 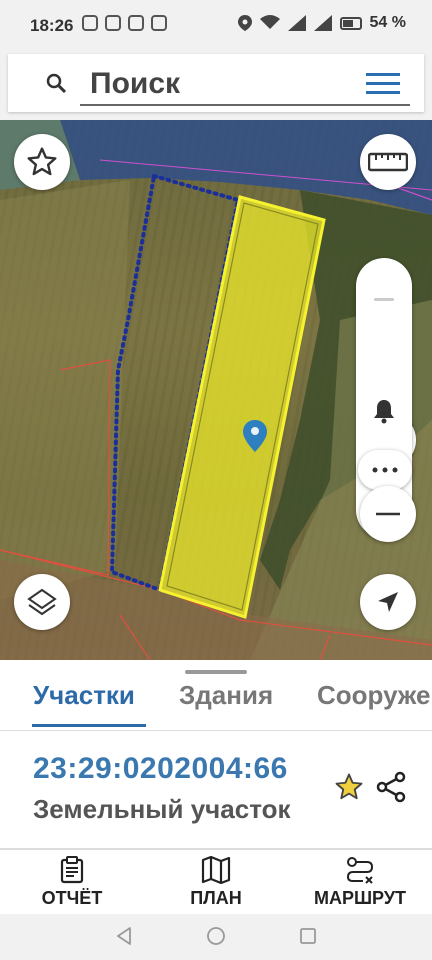 I want to click on status-bar: 18:26 54 %, so click(x=216, y=25).